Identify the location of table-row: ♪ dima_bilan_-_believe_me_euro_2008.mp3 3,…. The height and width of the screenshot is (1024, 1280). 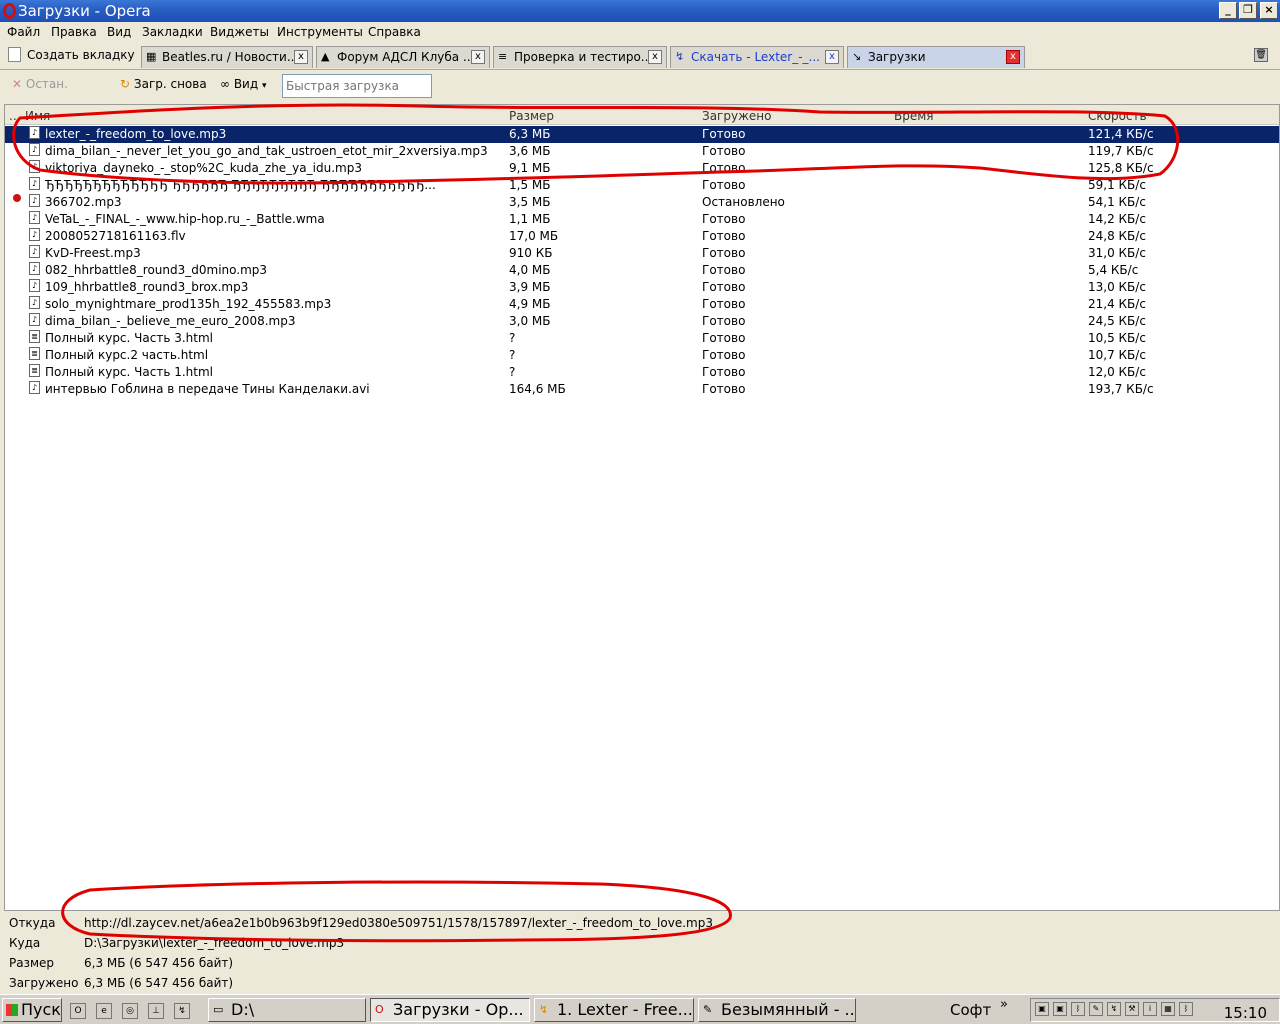
(642, 321).